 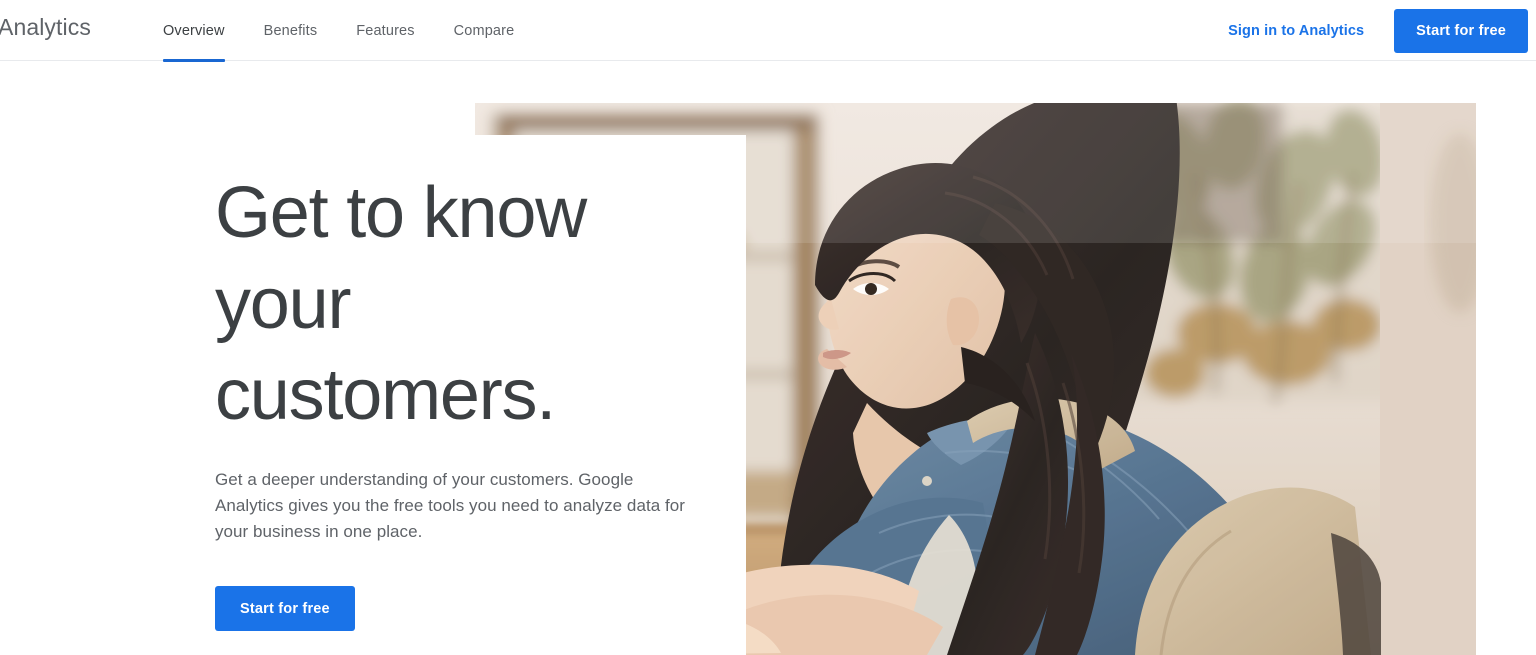 What do you see at coordinates (401, 213) in the screenshot?
I see `hero-heading-line-1: Get to know` at bounding box center [401, 213].